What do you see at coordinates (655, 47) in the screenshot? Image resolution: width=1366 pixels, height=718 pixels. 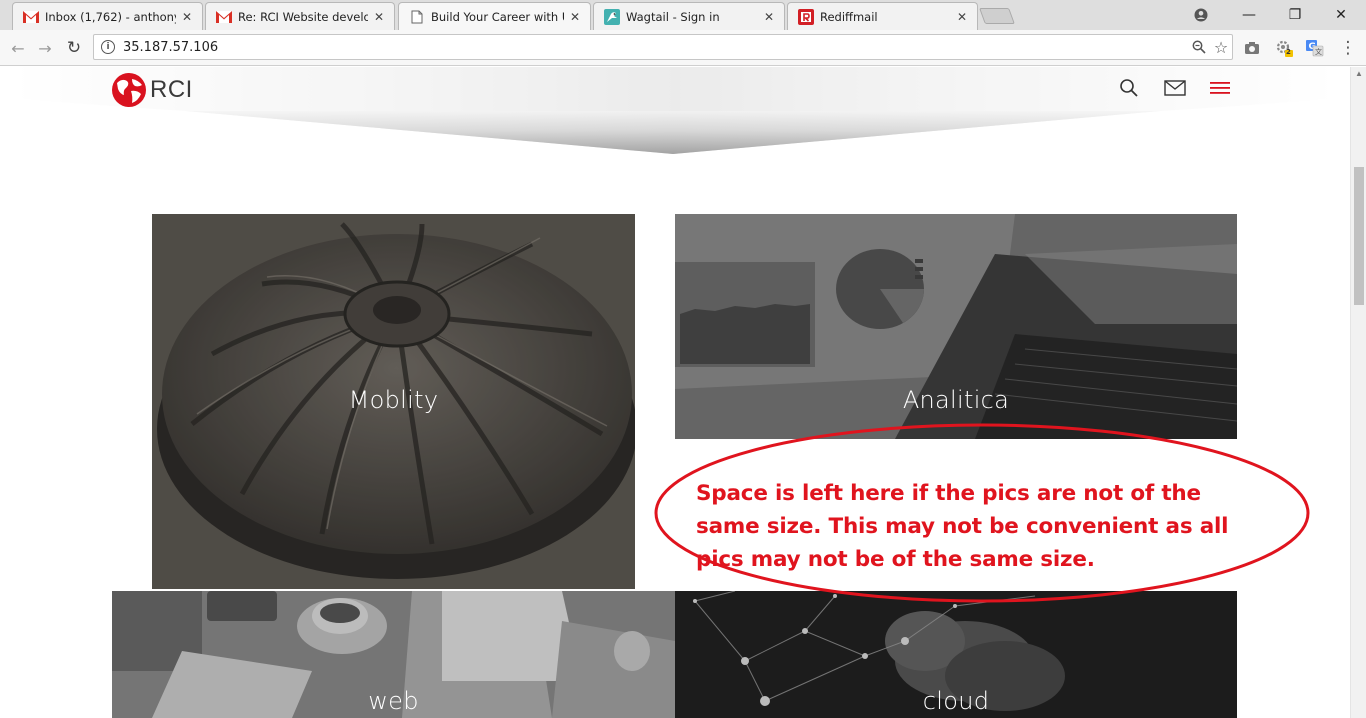 I see `address-url: 35.187.57.106` at bounding box center [655, 47].